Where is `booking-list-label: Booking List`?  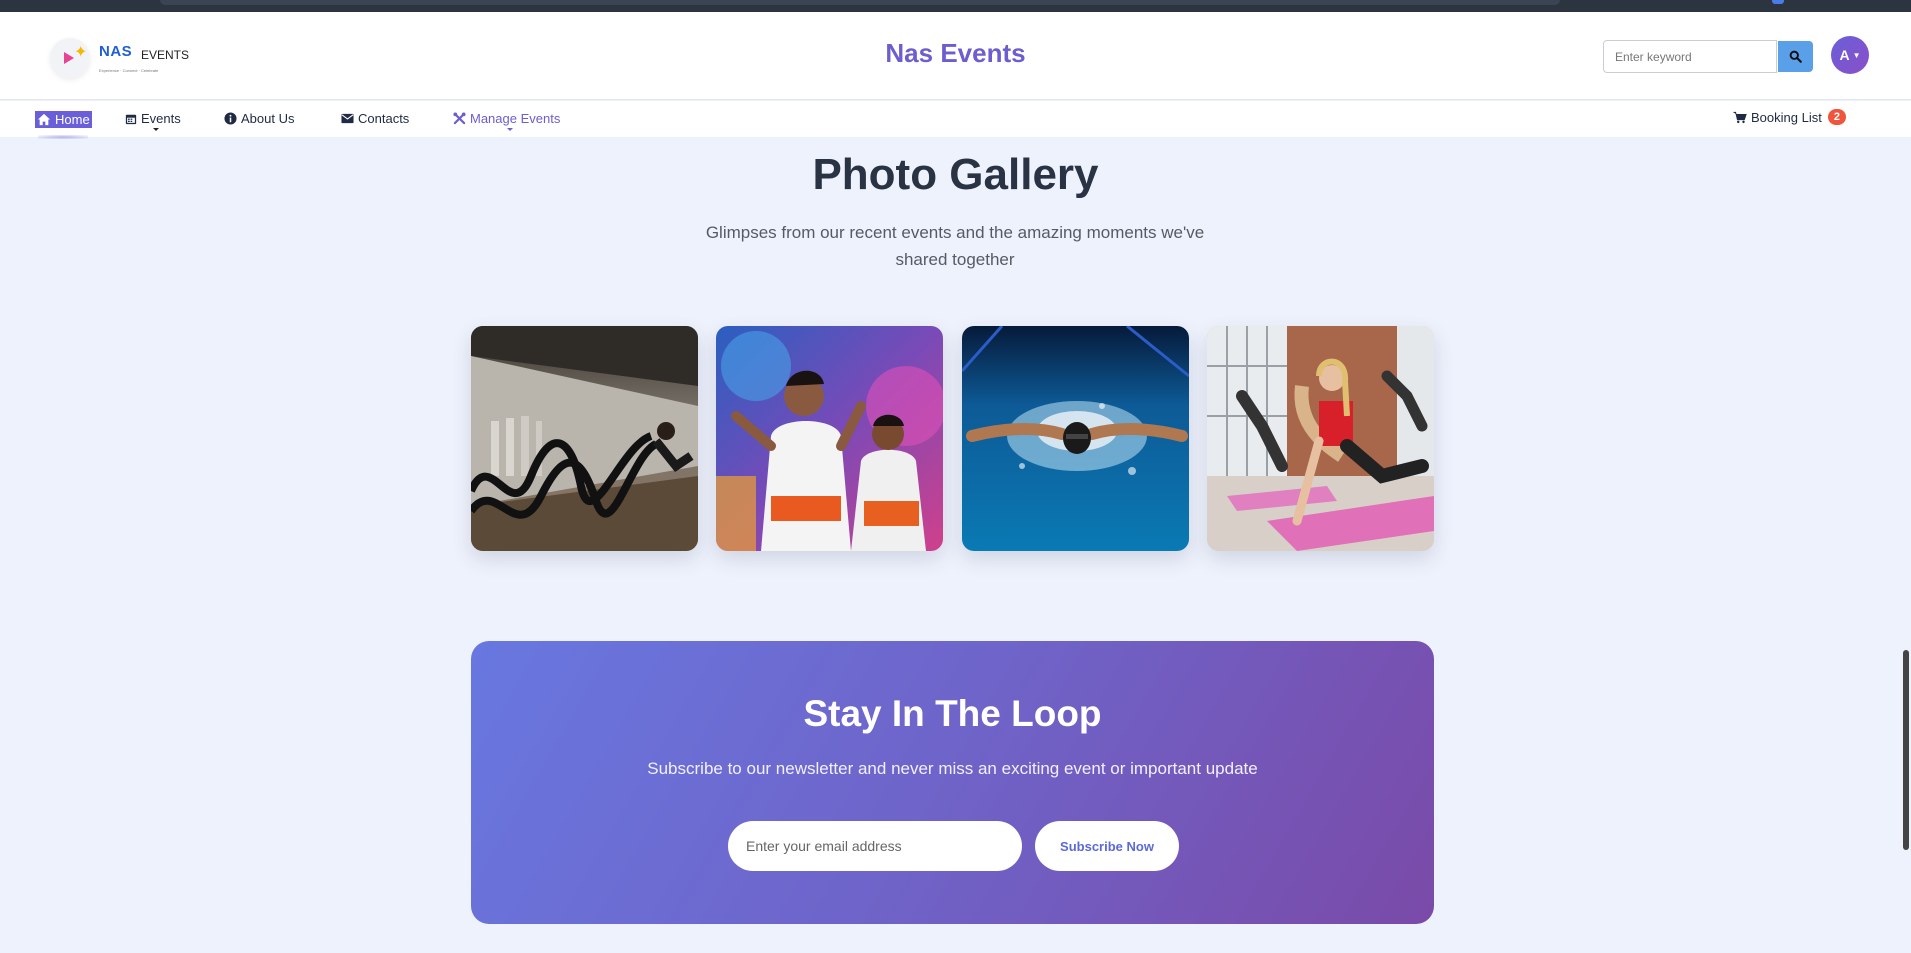
booking-list-label: Booking List is located at coordinates (1786, 117).